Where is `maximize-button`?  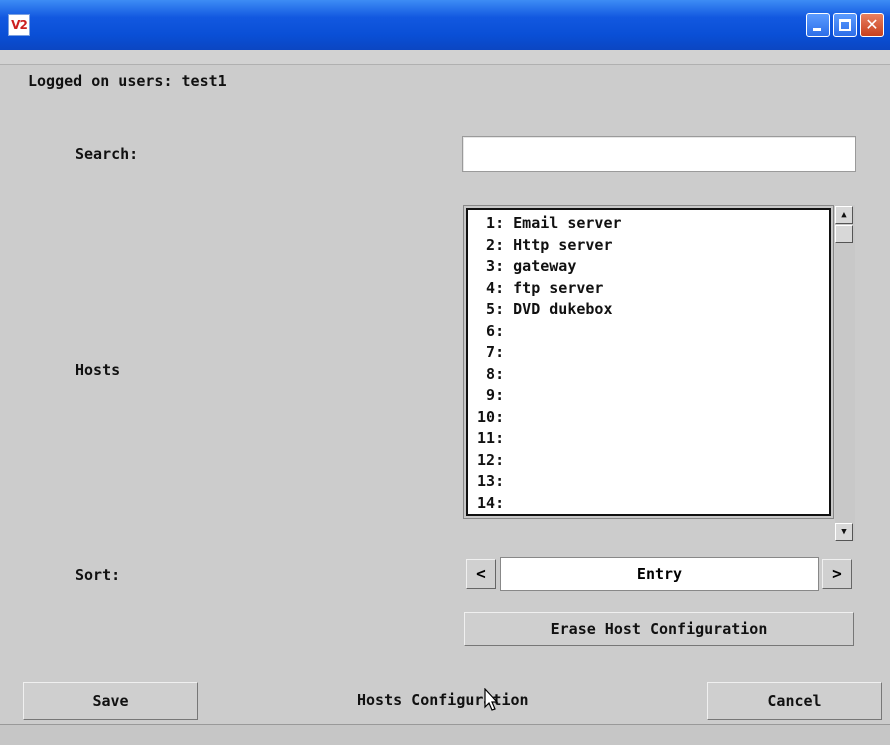 maximize-button is located at coordinates (845, 25).